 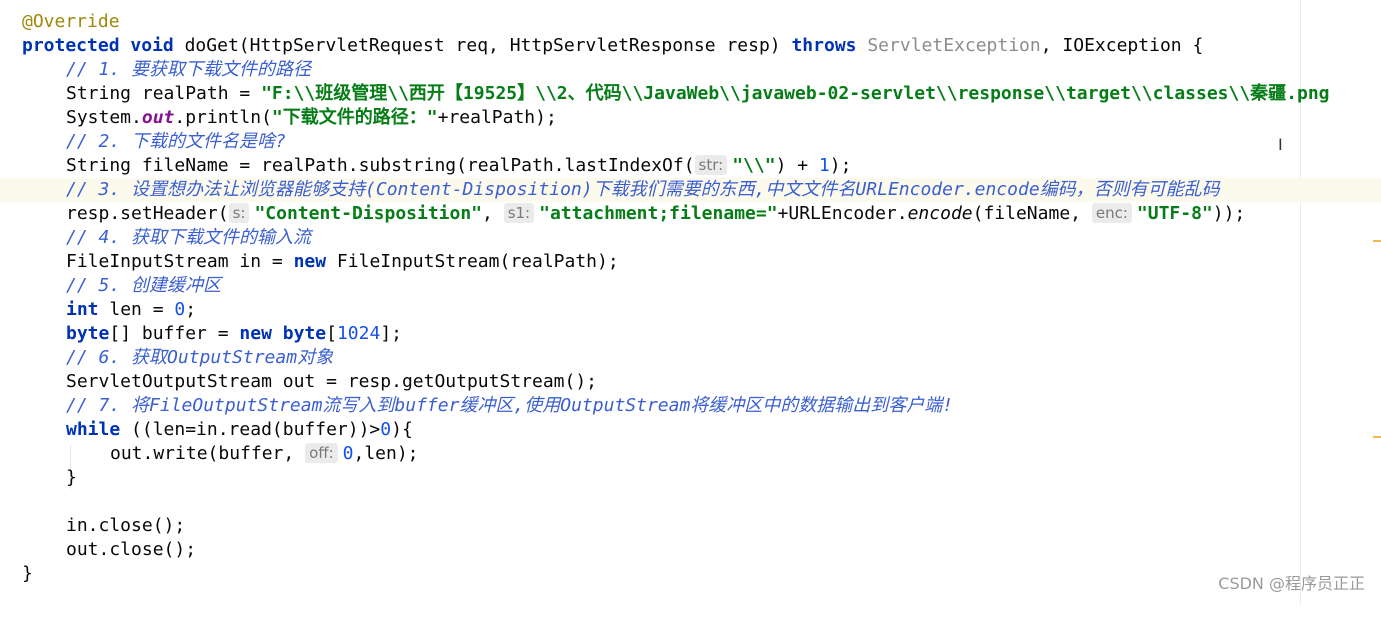 I want to click on static-field: out, so click(x=158, y=117).